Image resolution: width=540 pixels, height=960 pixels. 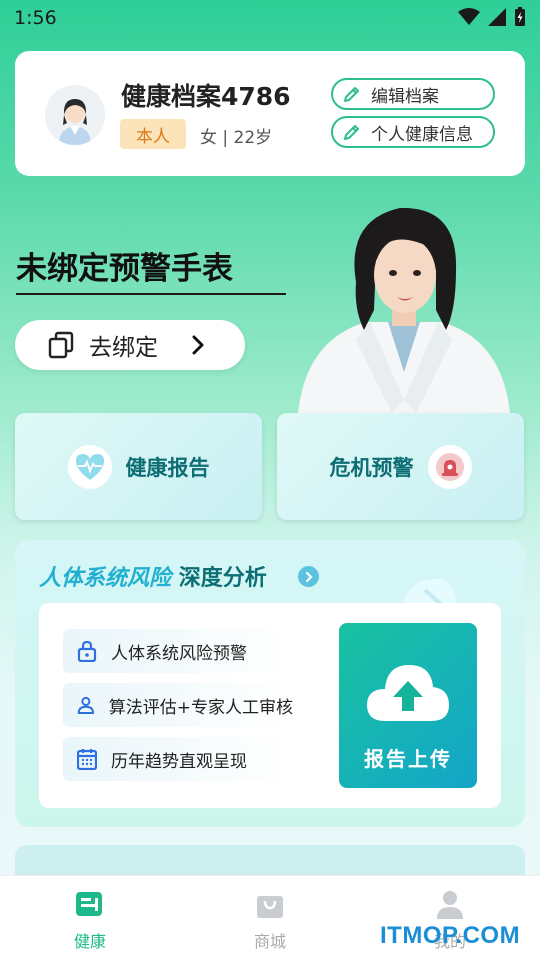 I want to click on profile-meta: 女 | 22岁, so click(x=236, y=138).